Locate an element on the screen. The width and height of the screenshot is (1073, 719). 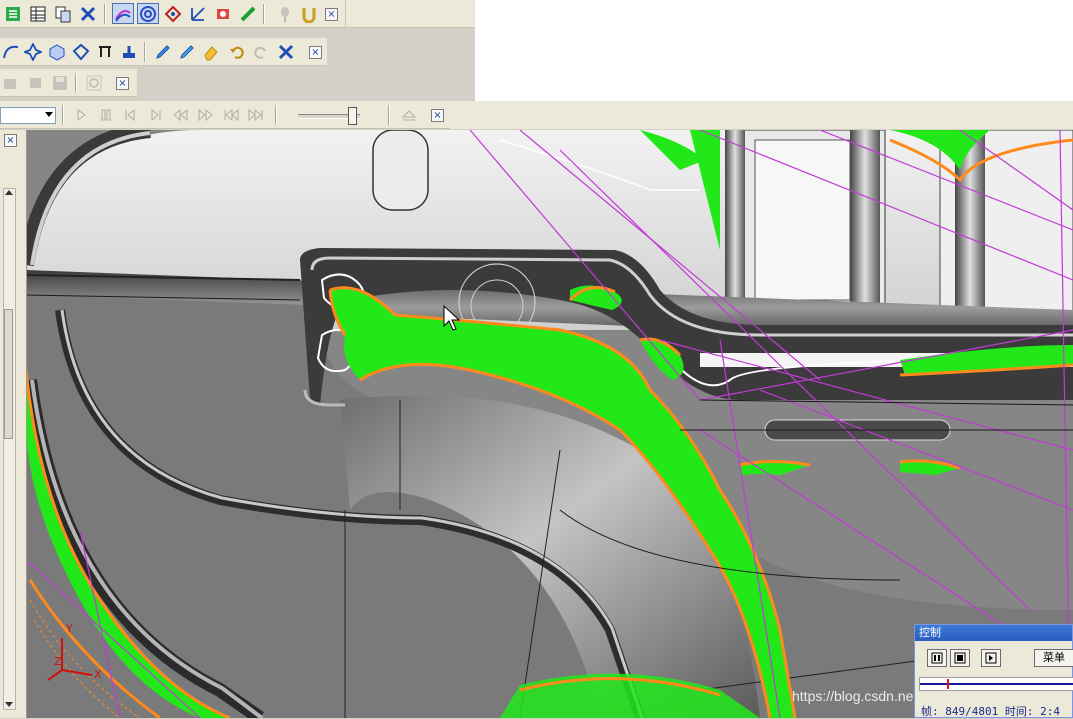
hole-disabled-icon is located at coordinates (94, 82).